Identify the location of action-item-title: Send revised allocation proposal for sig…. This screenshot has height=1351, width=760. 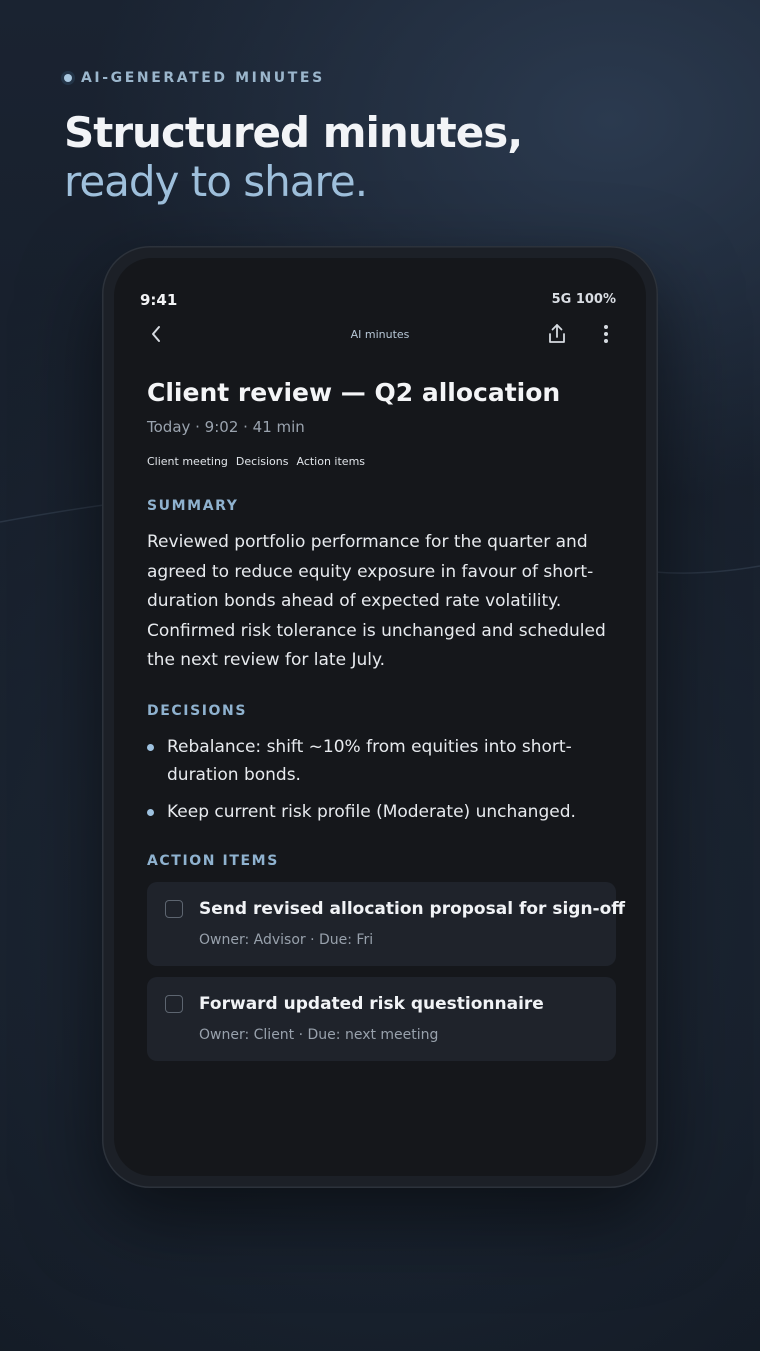
(412, 909).